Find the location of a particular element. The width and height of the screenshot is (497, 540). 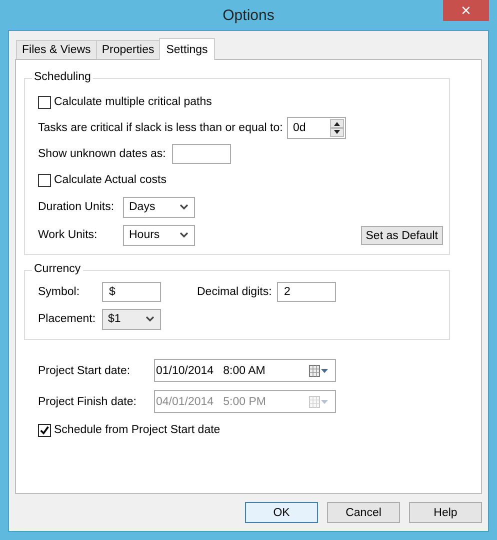

spinner-field: 0d is located at coordinates (316, 128).